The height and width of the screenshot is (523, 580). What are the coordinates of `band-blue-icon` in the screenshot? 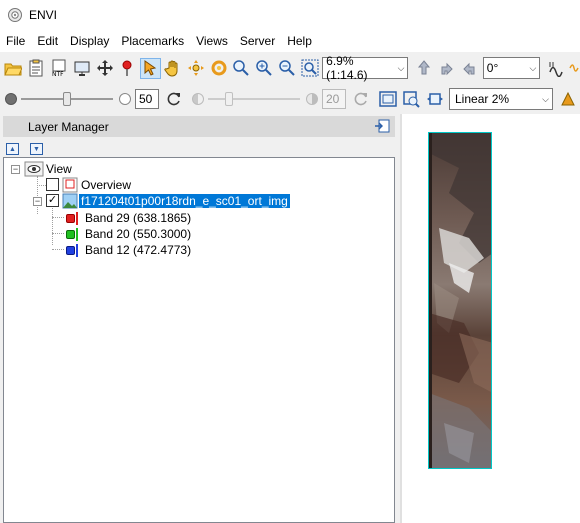 It's located at (70, 250).